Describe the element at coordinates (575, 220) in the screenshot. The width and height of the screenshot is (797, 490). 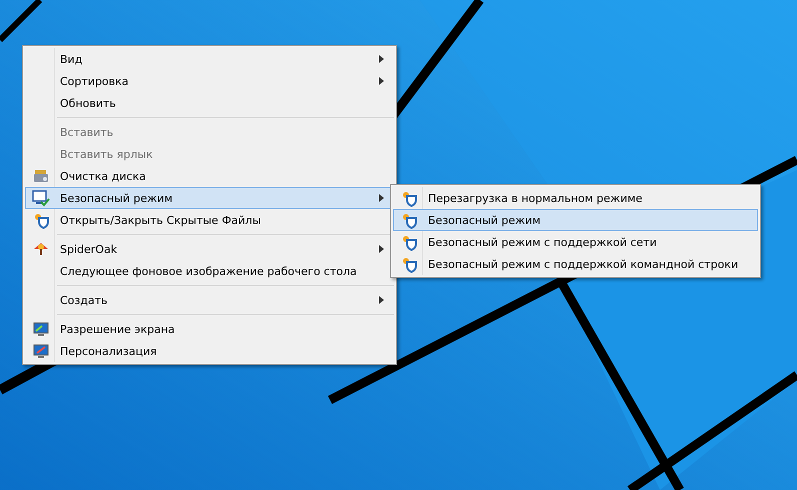
I see `menu-item: Безопасный режим` at that location.